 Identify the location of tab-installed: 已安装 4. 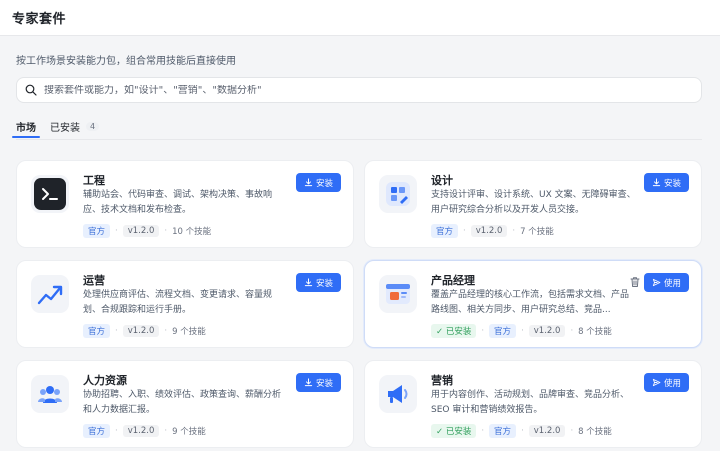
(75, 126).